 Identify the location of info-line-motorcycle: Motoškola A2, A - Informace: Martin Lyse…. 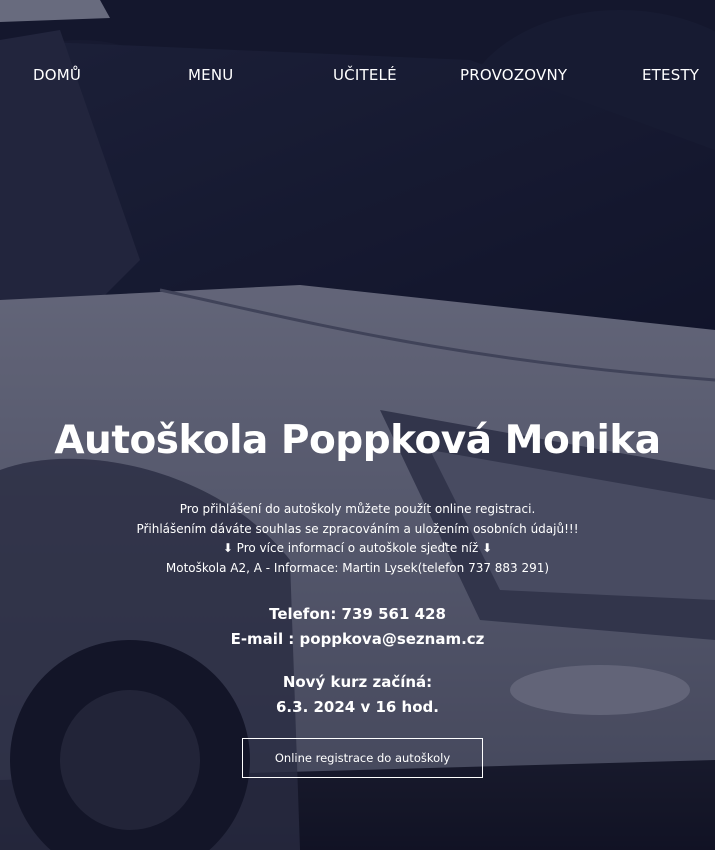
(357, 567).